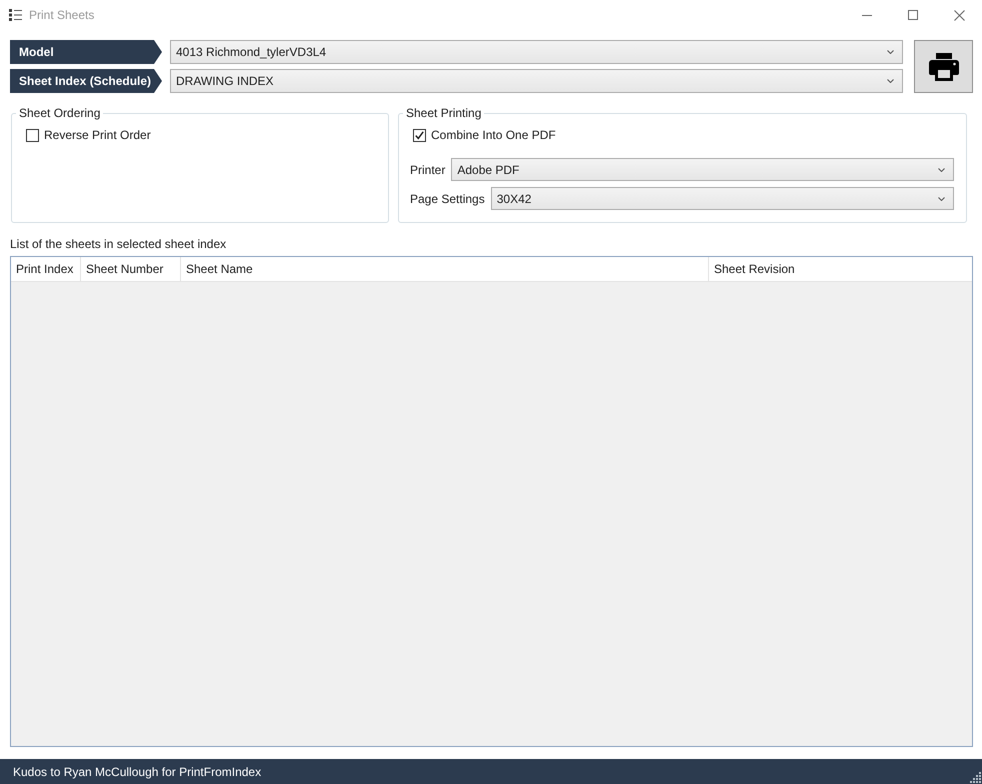 This screenshot has height=784, width=982. What do you see at coordinates (137, 771) in the screenshot?
I see `status-text: Kudos to Ryan McCullough for PrintFromIndex` at bounding box center [137, 771].